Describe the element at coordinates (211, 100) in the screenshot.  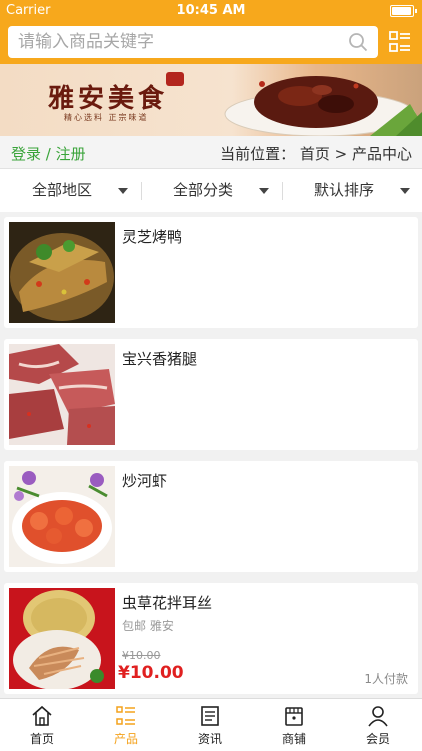
I see `promo-banner: 雅安美食 精心选料 正宗味道` at that location.